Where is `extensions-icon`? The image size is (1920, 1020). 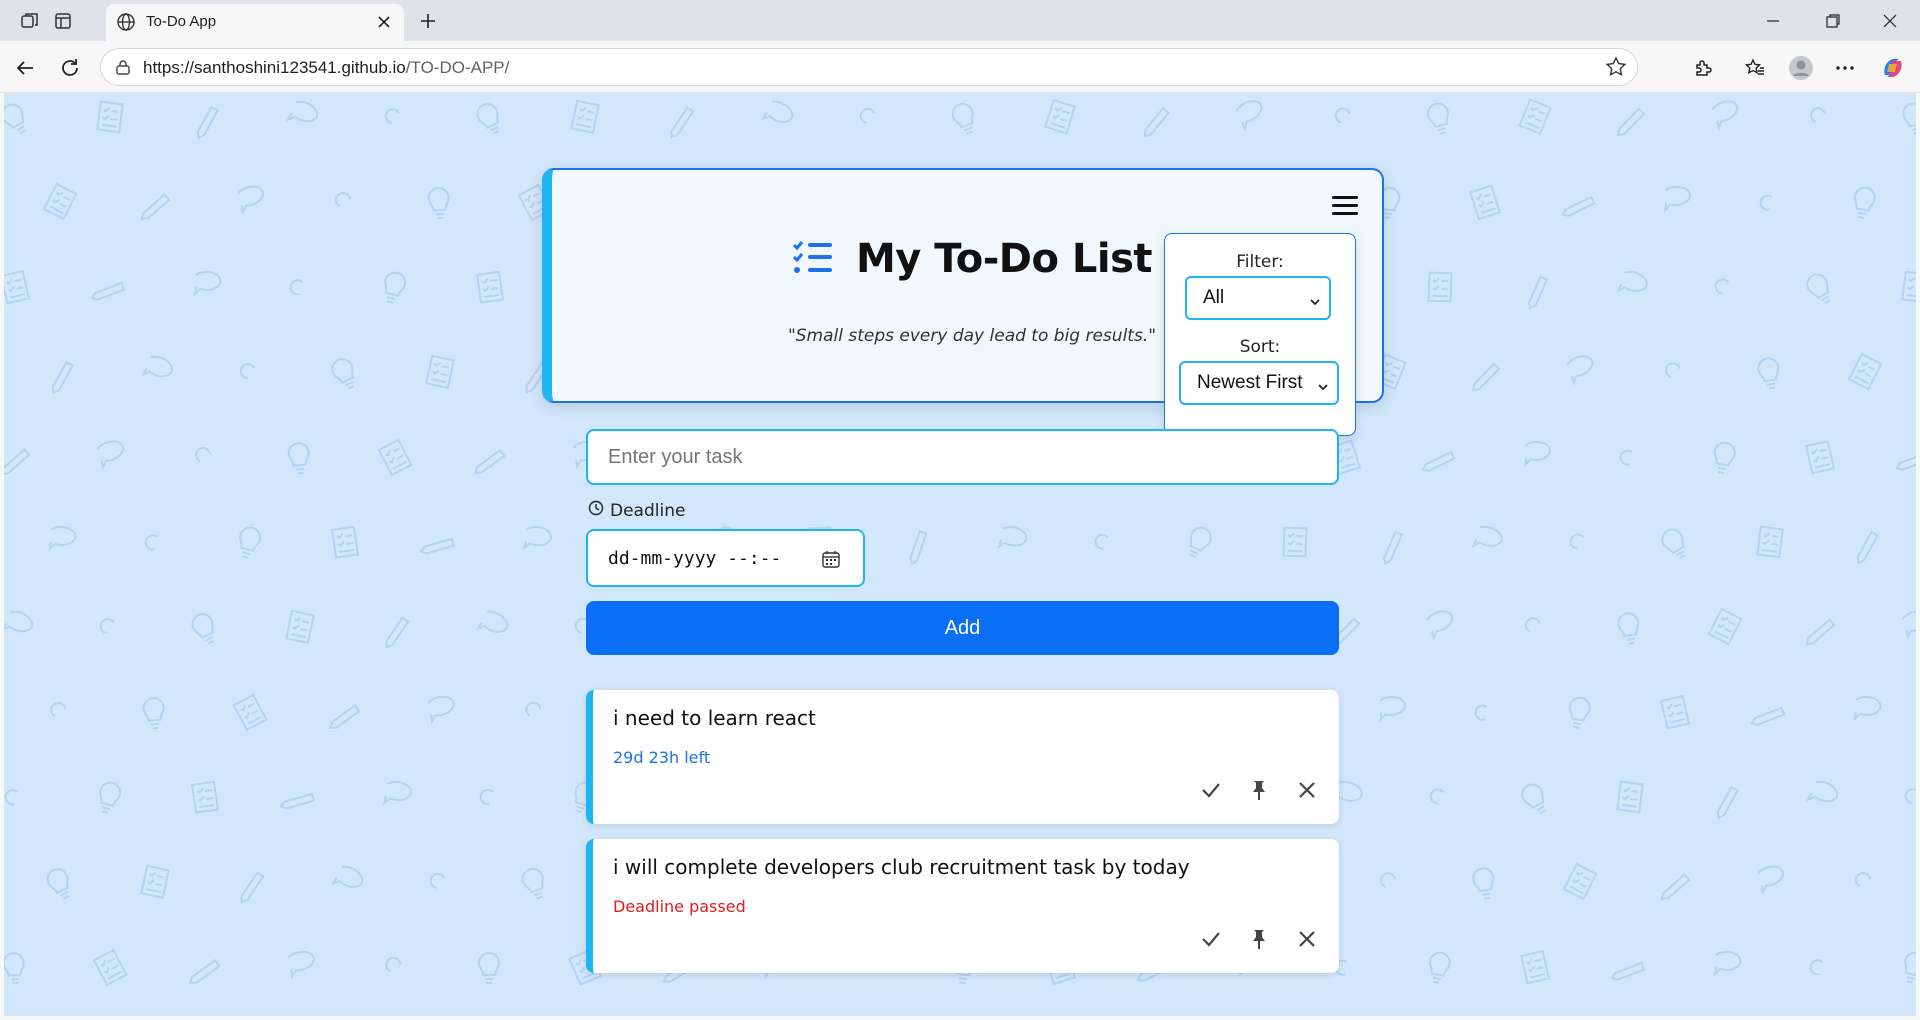 extensions-icon is located at coordinates (1703, 68).